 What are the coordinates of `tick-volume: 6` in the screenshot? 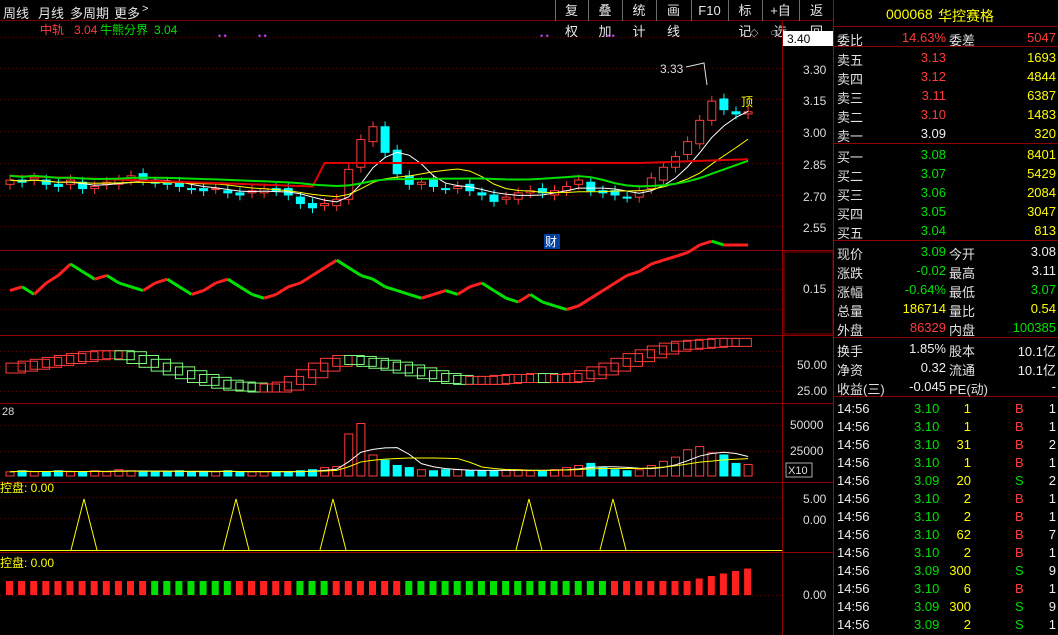 It's located at (967, 588).